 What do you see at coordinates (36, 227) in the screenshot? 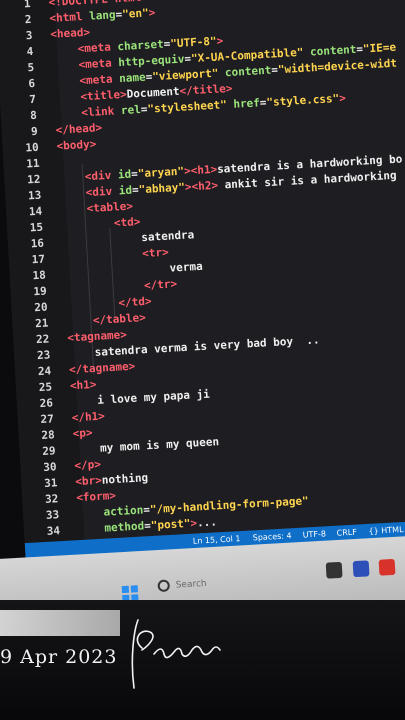
I see `line-number: 15` at bounding box center [36, 227].